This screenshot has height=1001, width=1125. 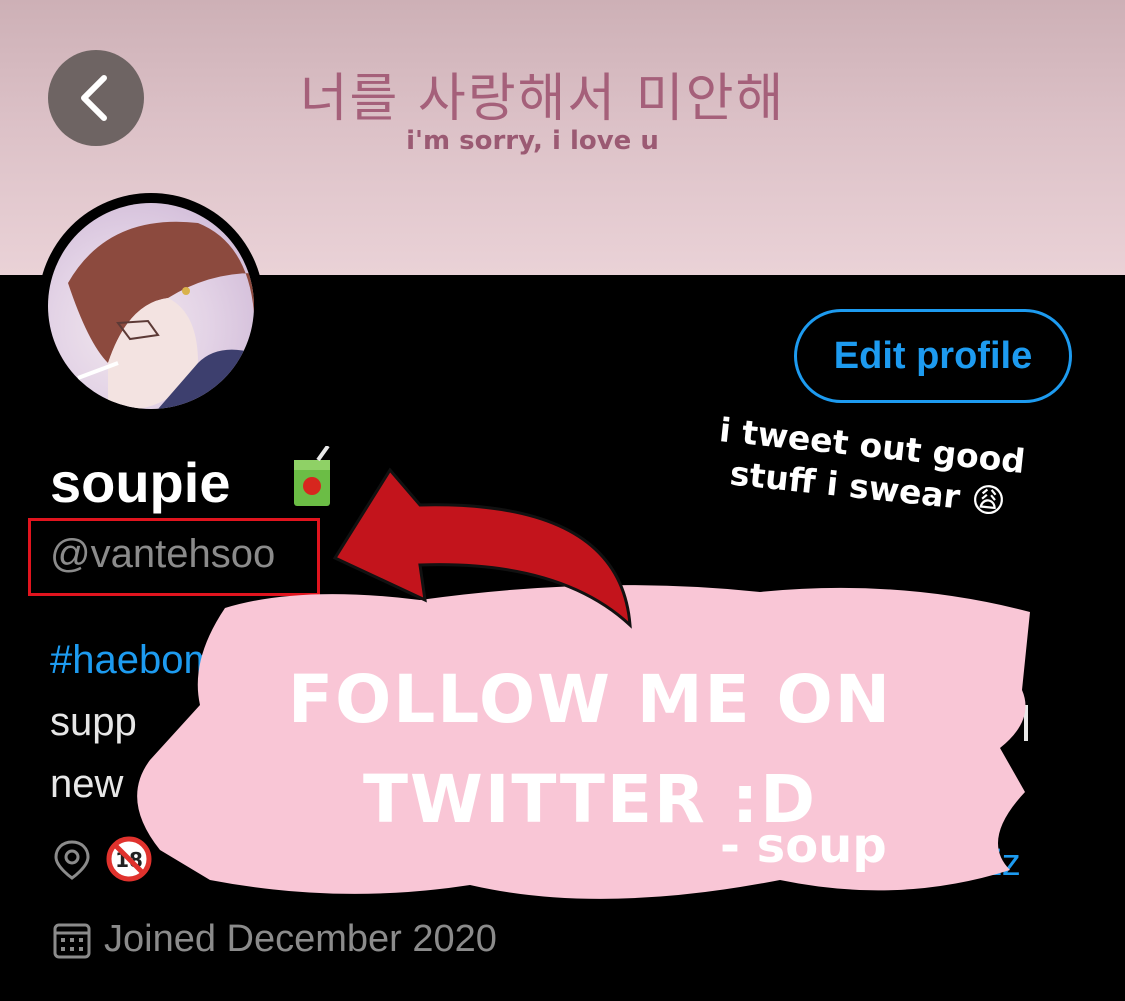 I want to click on juice-box-icon, so click(x=312, y=476).